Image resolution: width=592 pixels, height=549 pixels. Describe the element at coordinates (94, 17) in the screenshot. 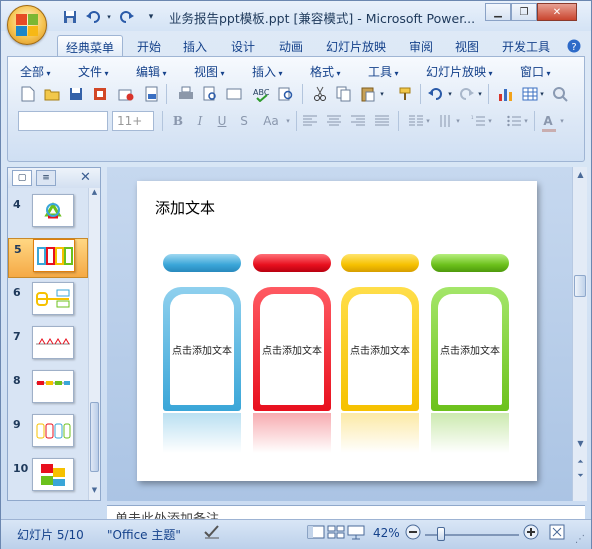

I see `undo-icon` at that location.